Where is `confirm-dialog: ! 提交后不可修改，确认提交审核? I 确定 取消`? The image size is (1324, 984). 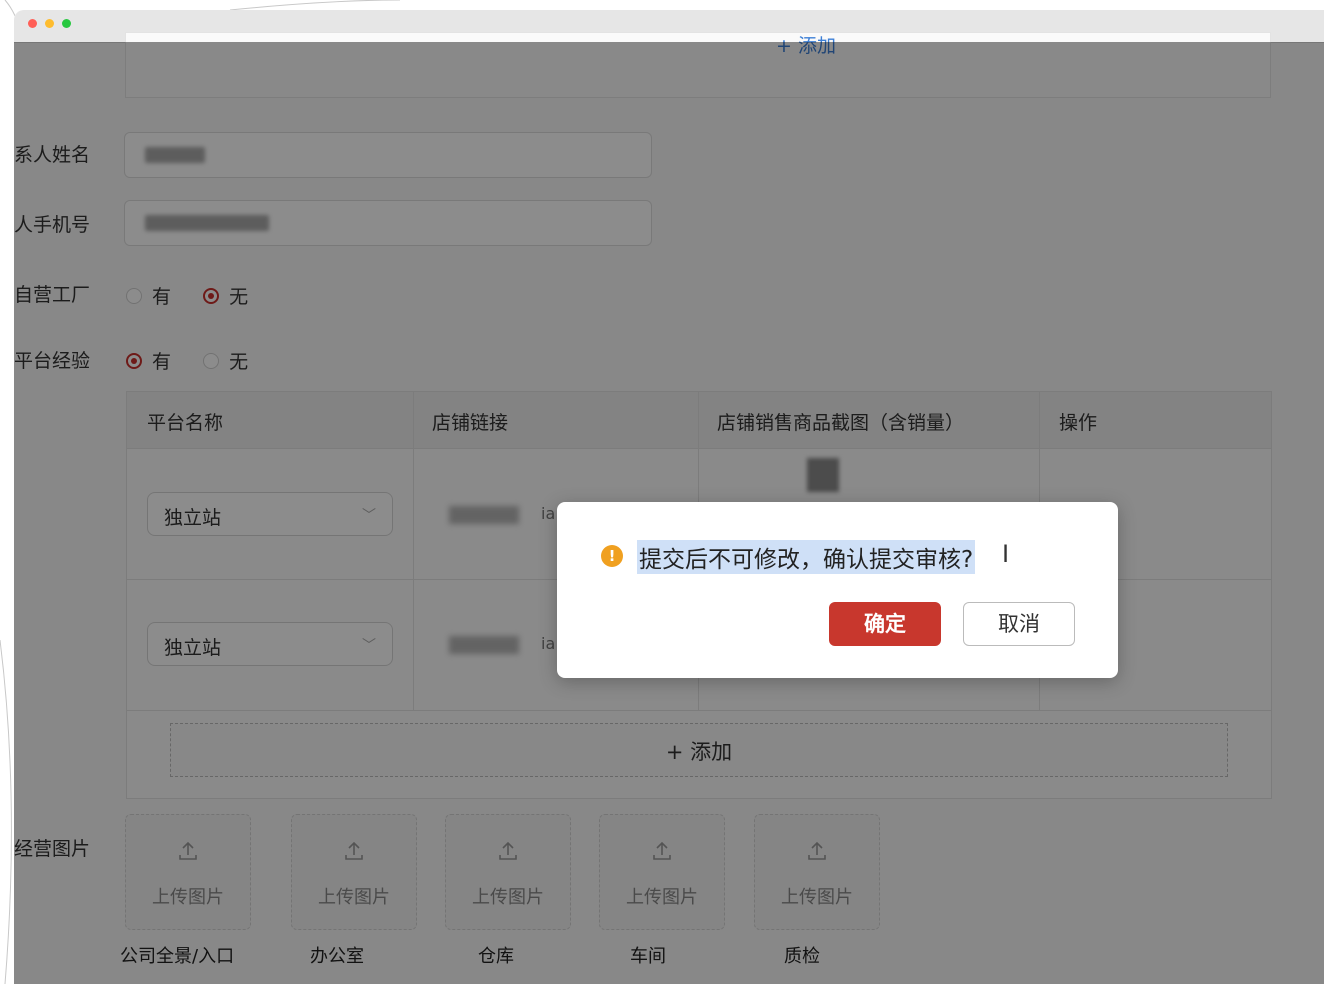 confirm-dialog: ! 提交后不可修改，确认提交审核? I 确定 取消 is located at coordinates (837, 590).